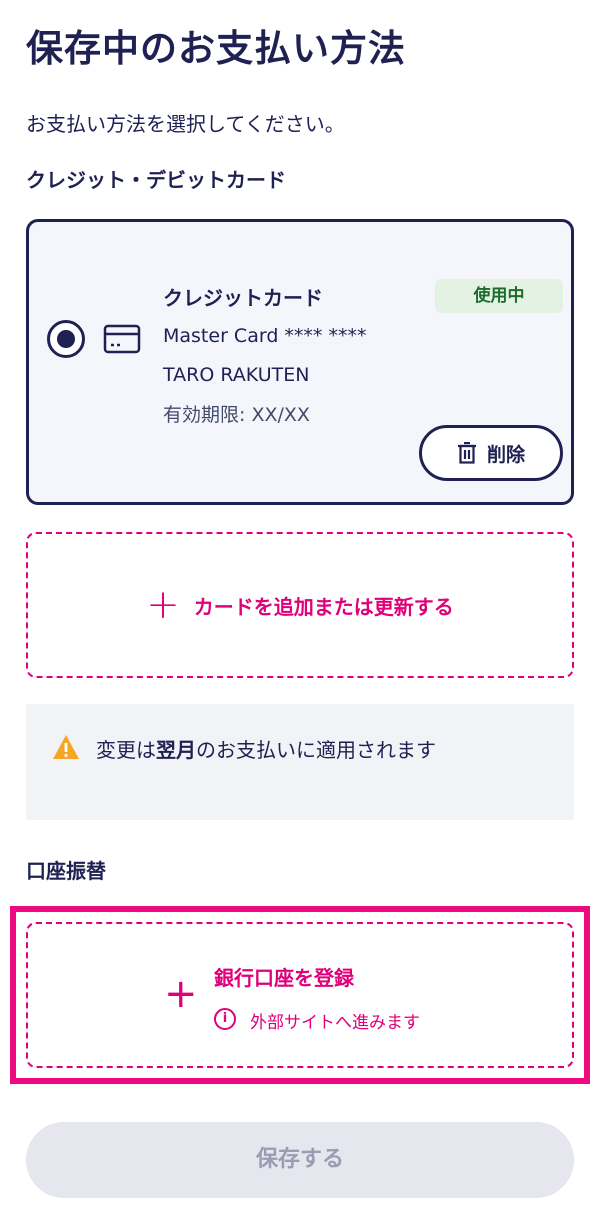 The image size is (600, 1228). What do you see at coordinates (335, 1023) in the screenshot?
I see `external-site-note: 外部サイトへ進みます` at bounding box center [335, 1023].